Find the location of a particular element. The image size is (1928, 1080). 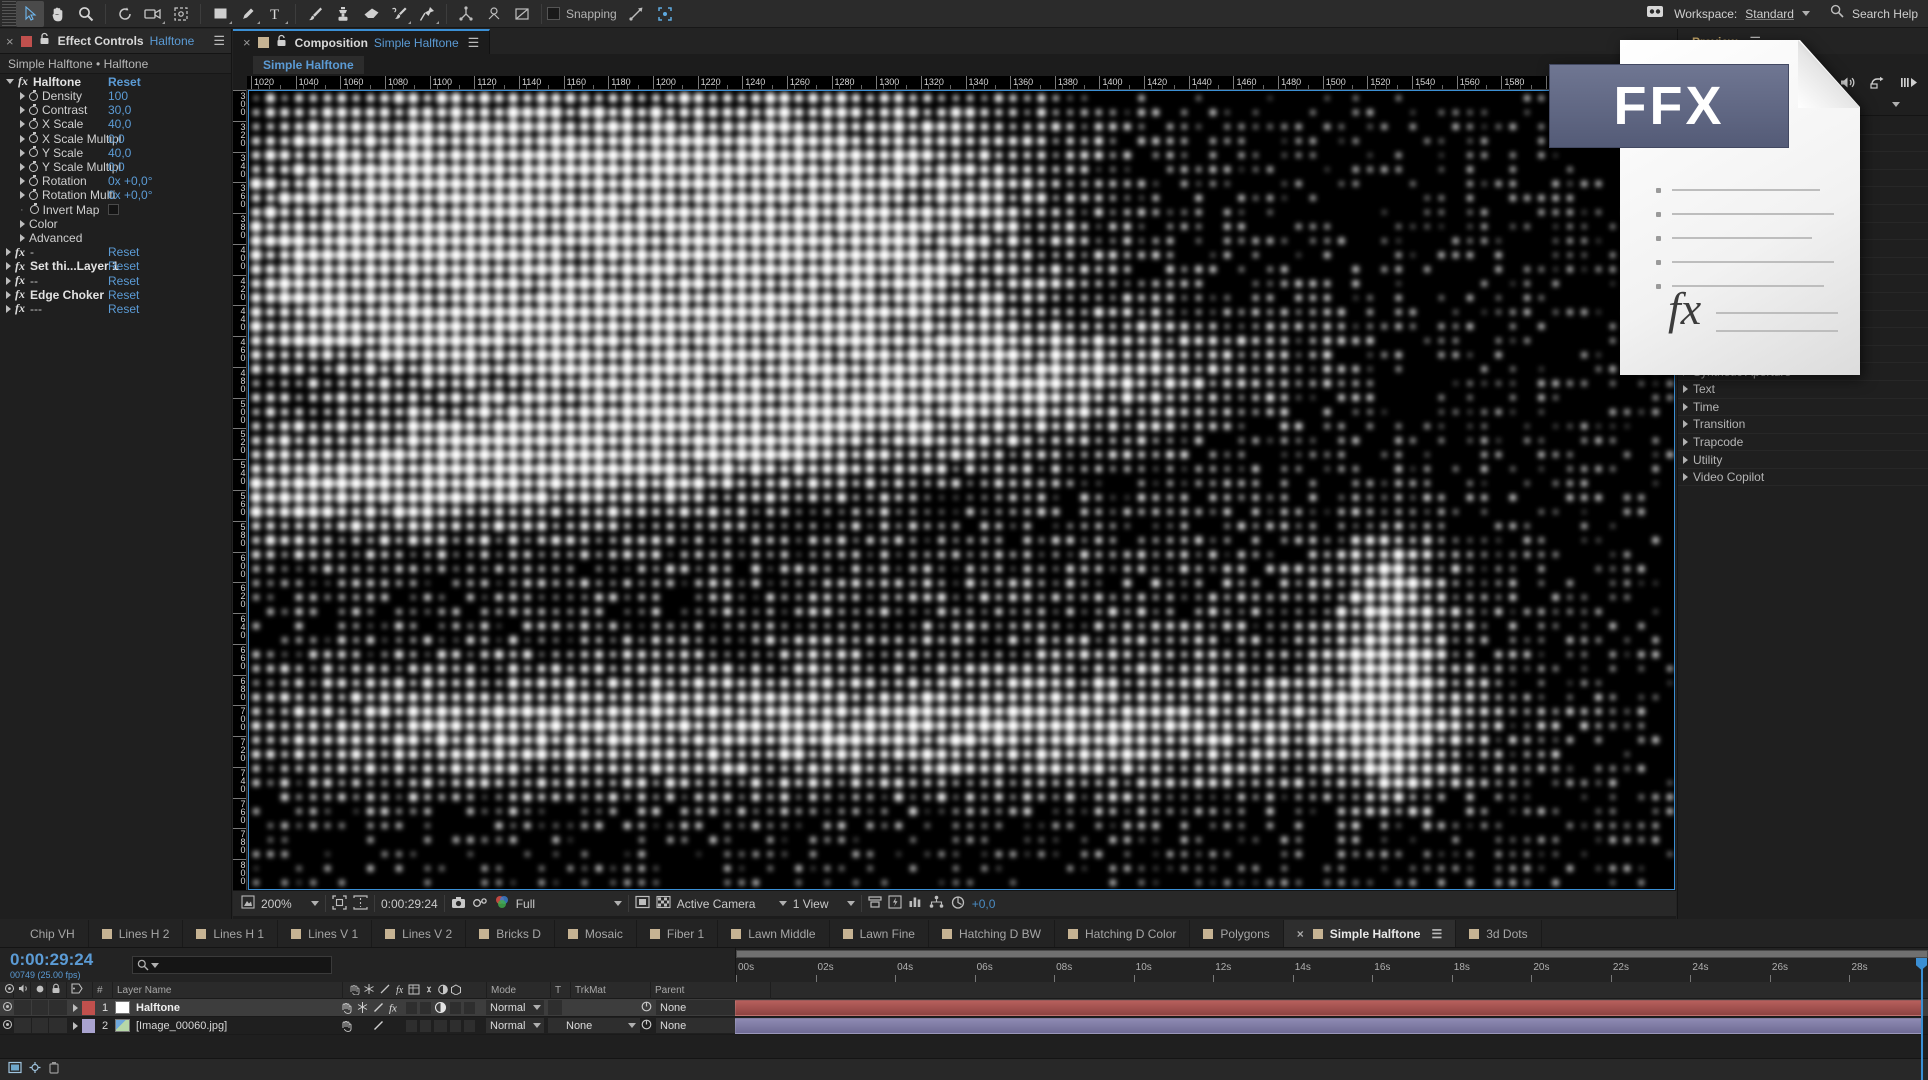

effect-row-dash: fx - Reset is located at coordinates (115, 252).